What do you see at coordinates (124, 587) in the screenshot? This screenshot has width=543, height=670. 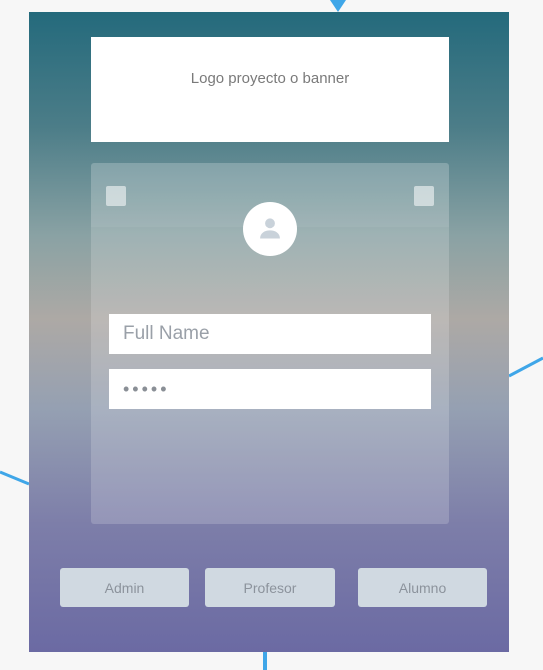 I see `admin-button: Admin` at bounding box center [124, 587].